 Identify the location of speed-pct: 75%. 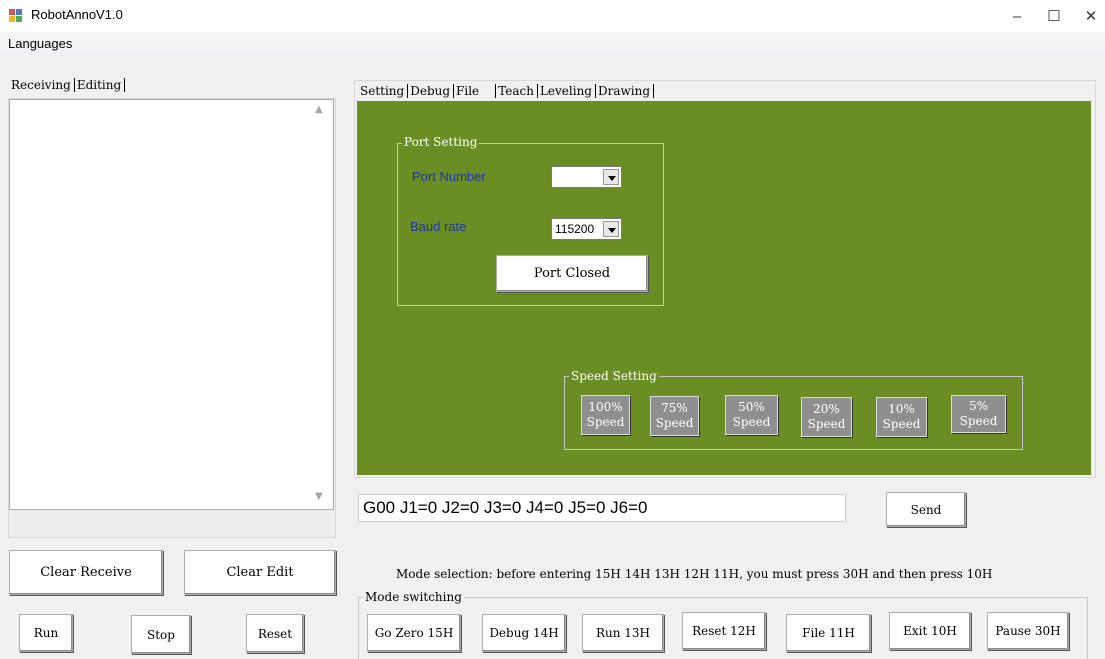
(674, 408).